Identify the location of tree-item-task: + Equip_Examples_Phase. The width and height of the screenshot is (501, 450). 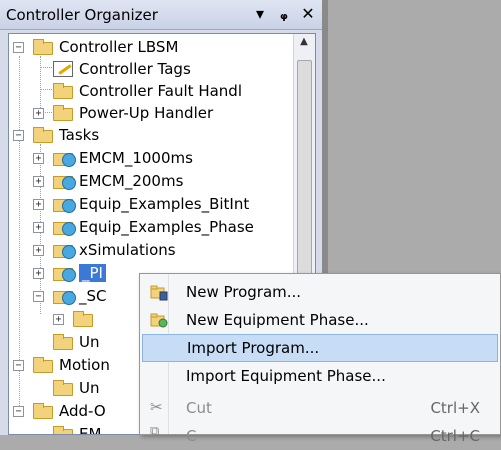
(143, 227).